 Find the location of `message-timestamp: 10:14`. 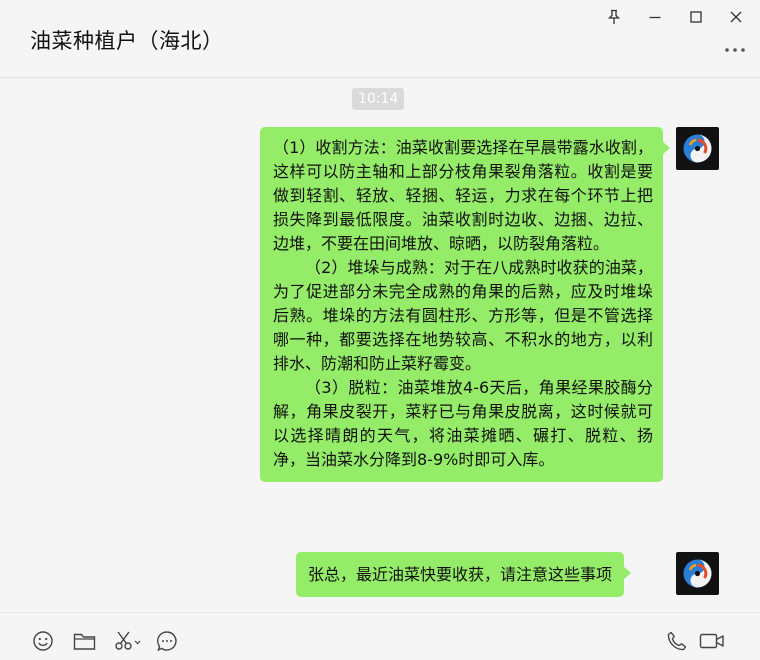

message-timestamp: 10:14 is located at coordinates (378, 99).